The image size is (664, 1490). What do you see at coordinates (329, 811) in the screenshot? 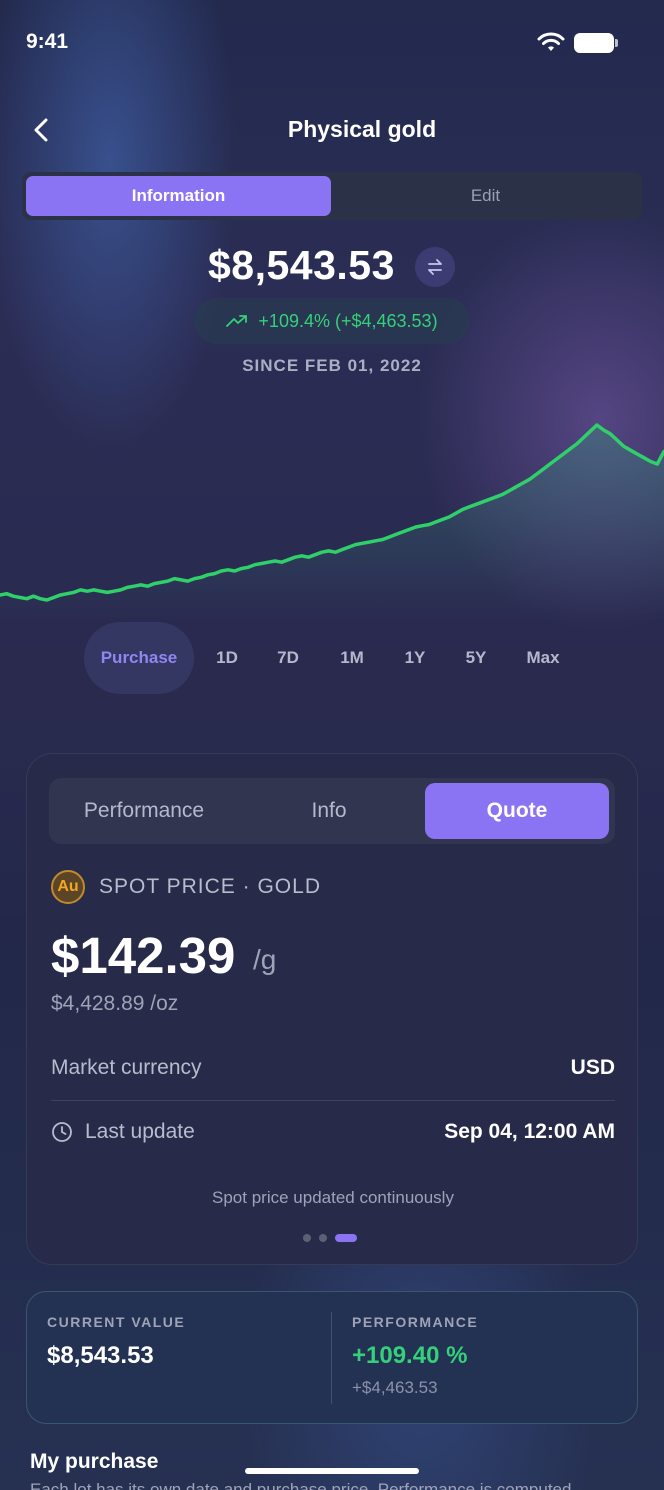
I see `tab-info: Info` at bounding box center [329, 811].